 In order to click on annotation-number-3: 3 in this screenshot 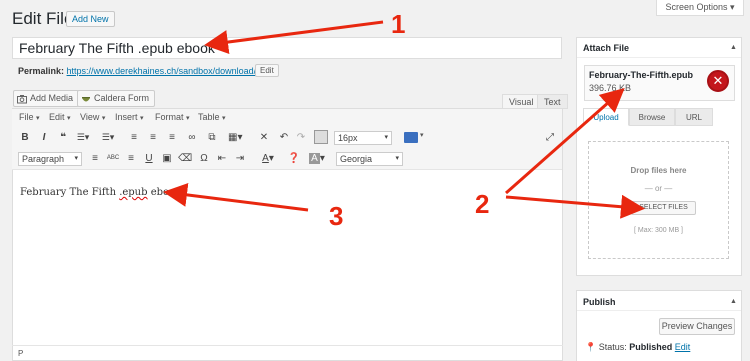, I will do `click(336, 216)`.